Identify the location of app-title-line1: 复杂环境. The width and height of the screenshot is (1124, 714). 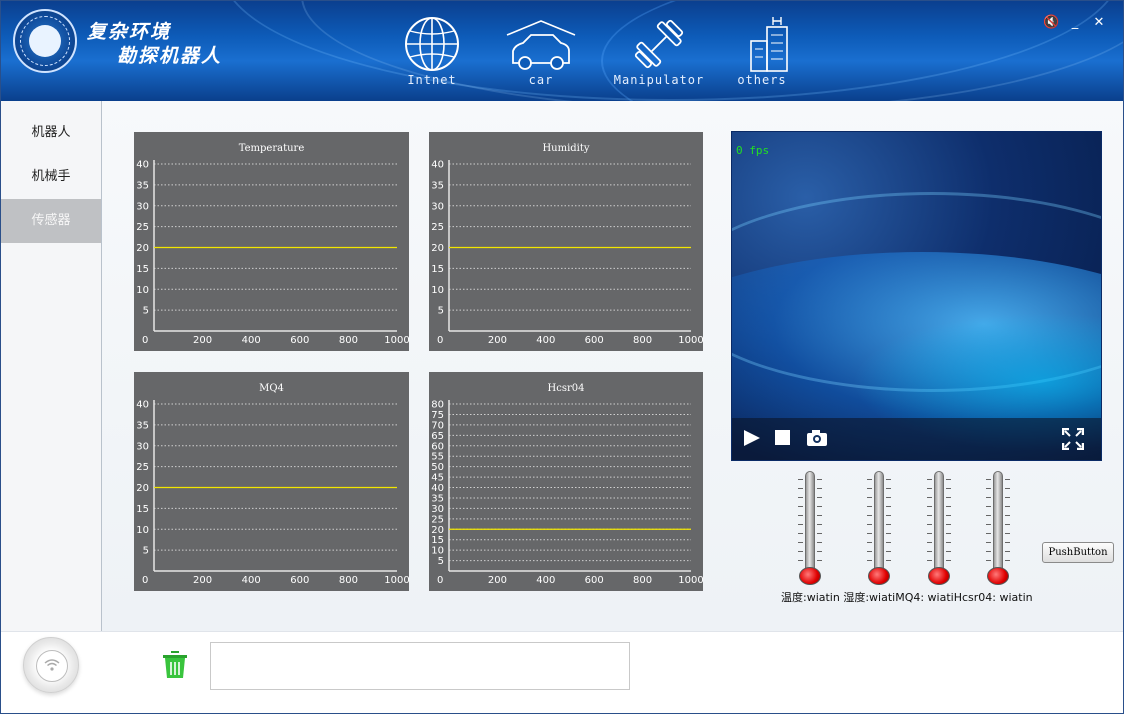
(129, 32).